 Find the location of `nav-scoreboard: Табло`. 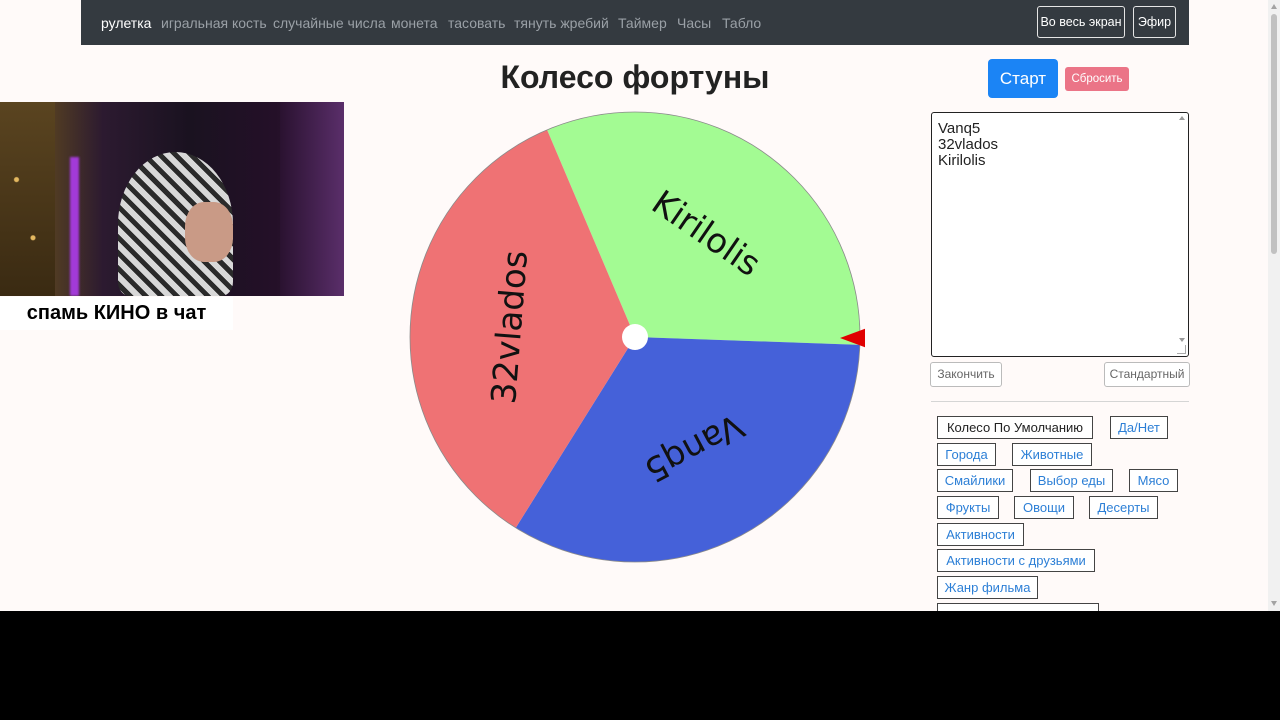

nav-scoreboard: Табло is located at coordinates (741, 23).